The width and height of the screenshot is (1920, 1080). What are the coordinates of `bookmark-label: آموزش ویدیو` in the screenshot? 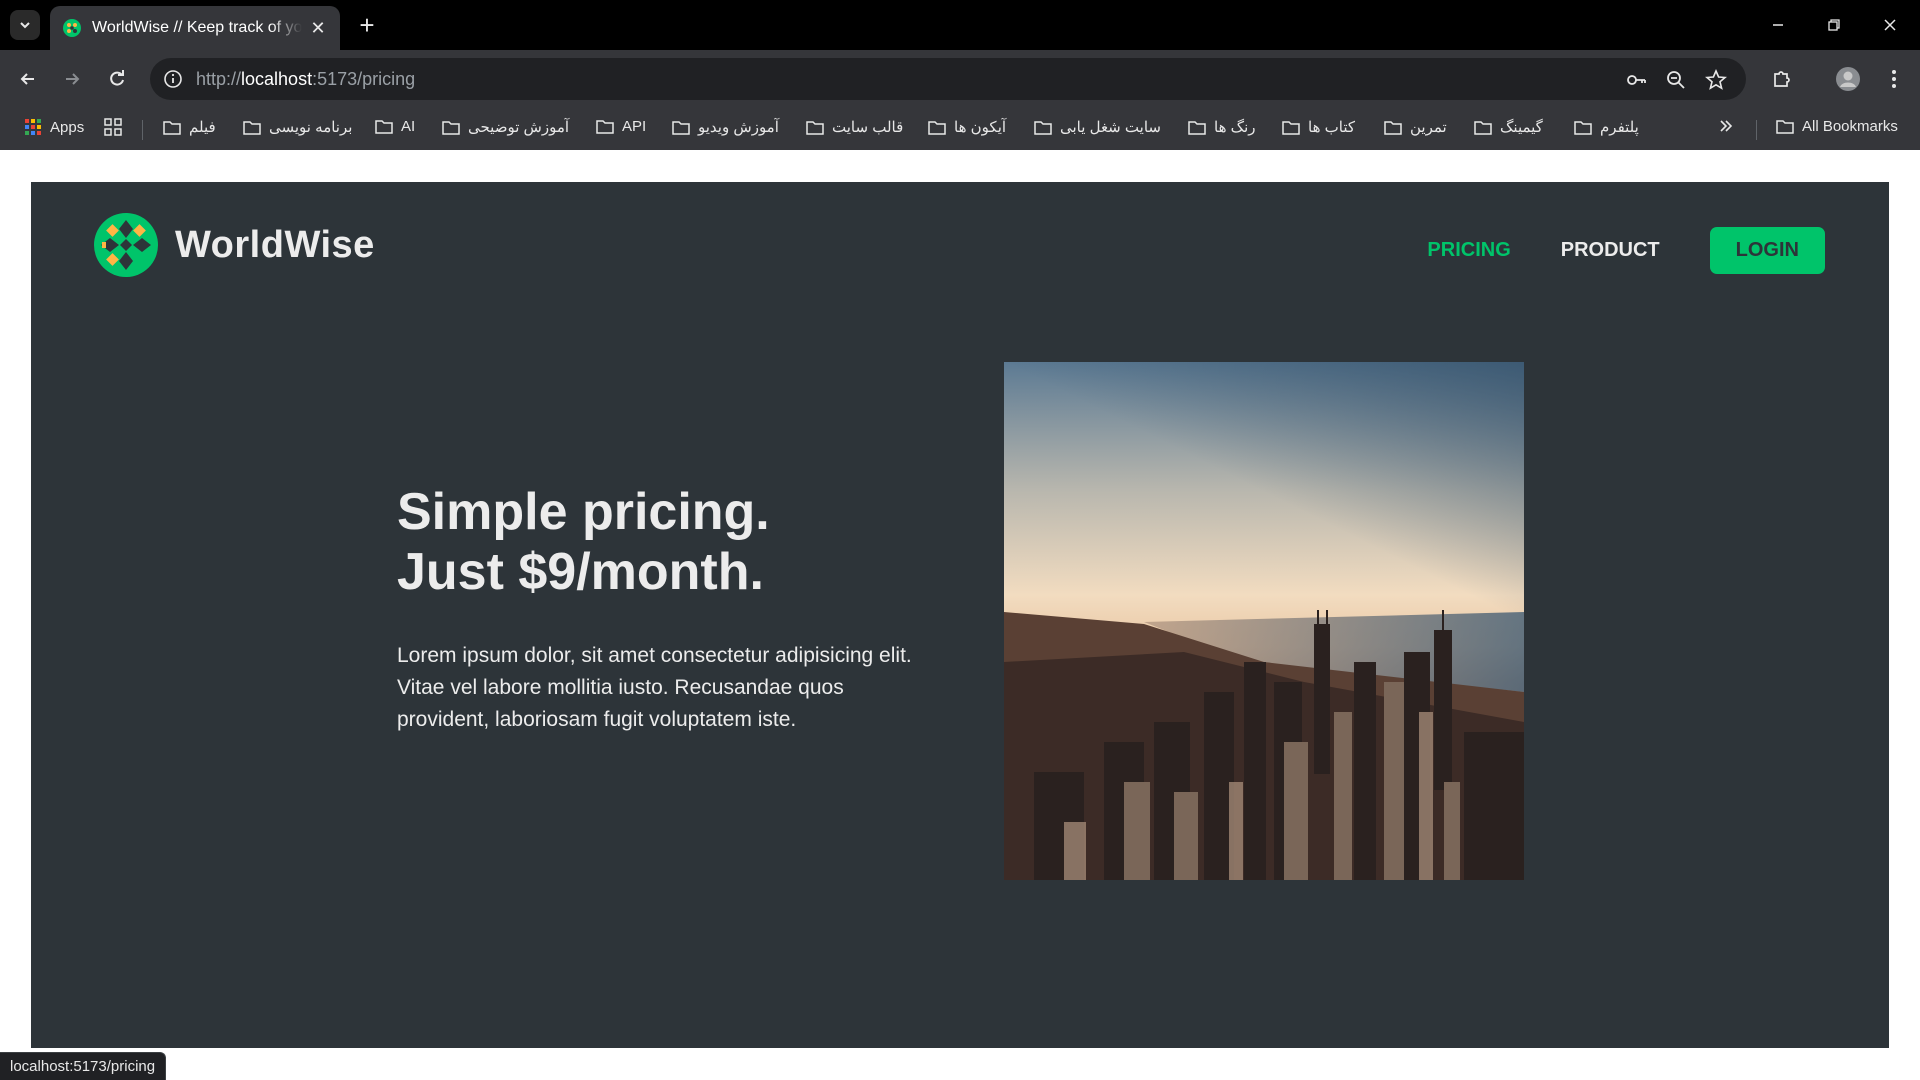 It's located at (738, 127).